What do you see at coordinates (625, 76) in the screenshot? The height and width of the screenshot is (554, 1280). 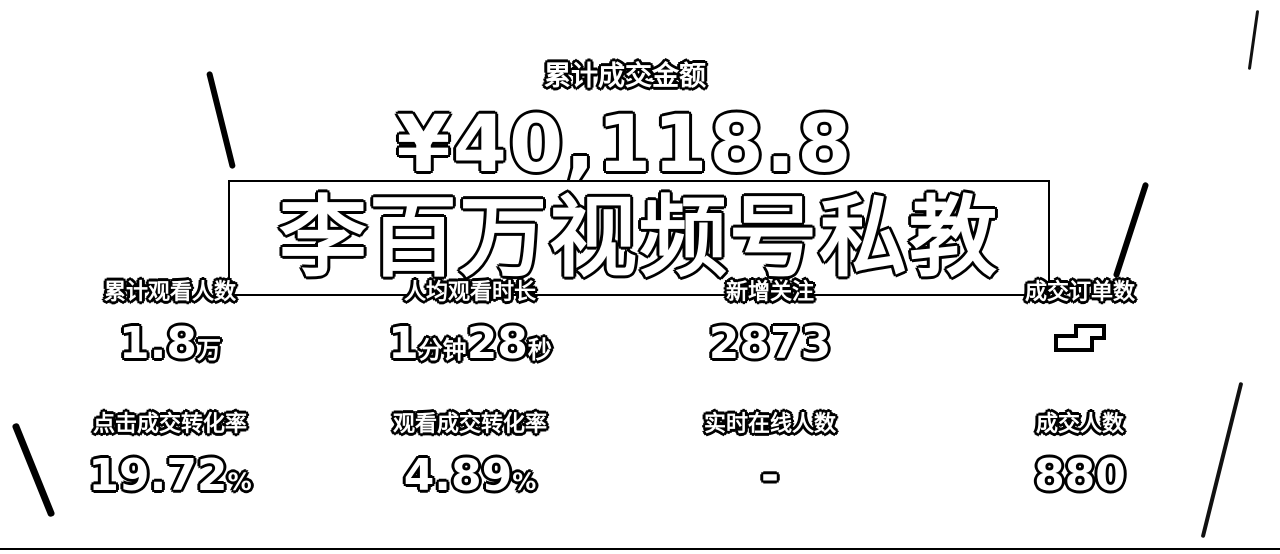 I see `total-sales-label: 累计成交金额` at bounding box center [625, 76].